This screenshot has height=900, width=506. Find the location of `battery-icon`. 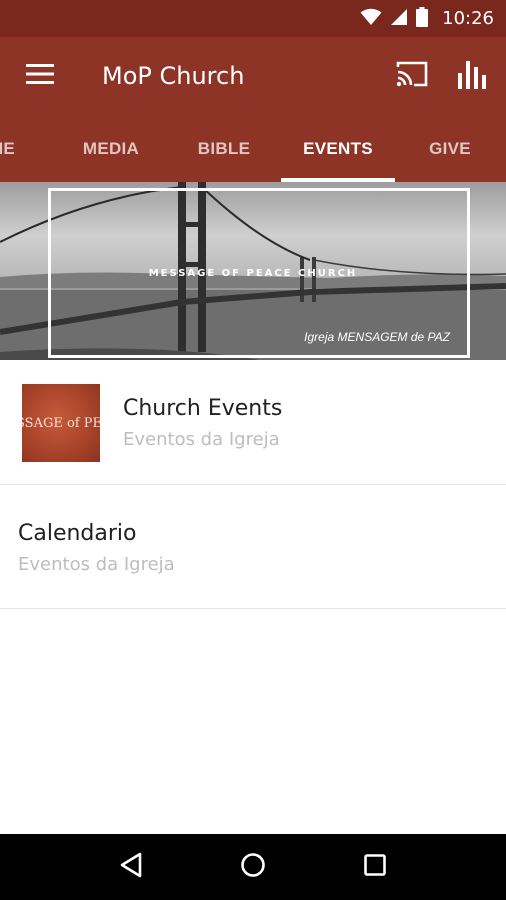

battery-icon is located at coordinates (422, 18).